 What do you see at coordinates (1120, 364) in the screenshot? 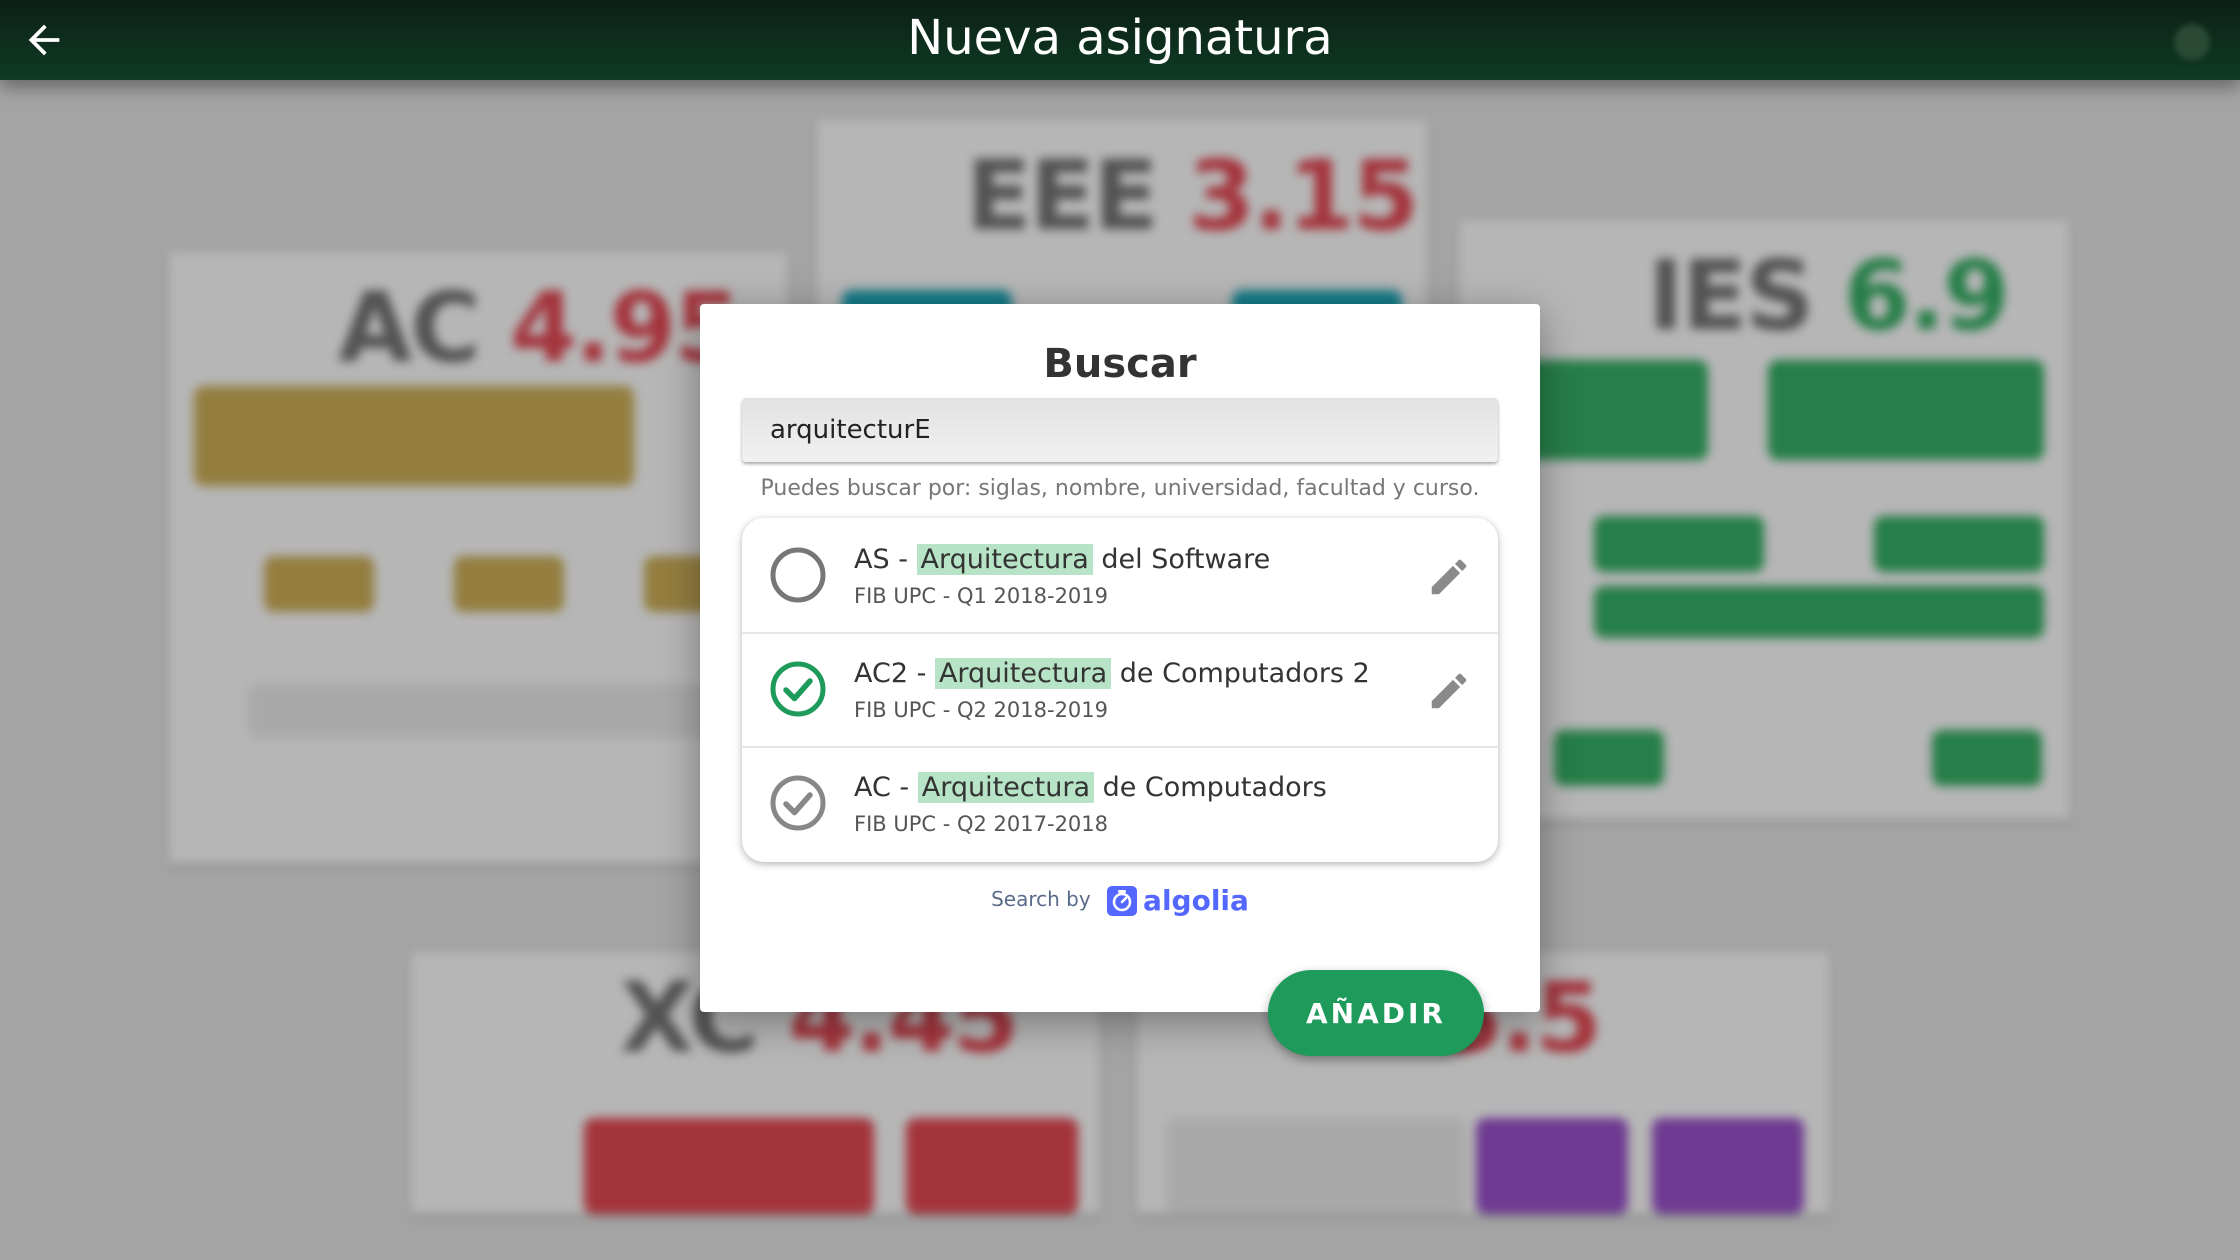
I see `dialog-title: Buscar` at bounding box center [1120, 364].